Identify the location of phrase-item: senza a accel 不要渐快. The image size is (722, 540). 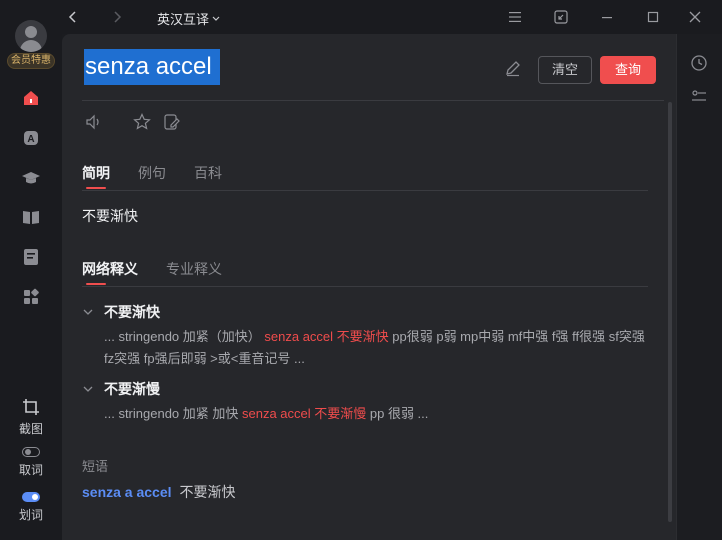
(159, 492).